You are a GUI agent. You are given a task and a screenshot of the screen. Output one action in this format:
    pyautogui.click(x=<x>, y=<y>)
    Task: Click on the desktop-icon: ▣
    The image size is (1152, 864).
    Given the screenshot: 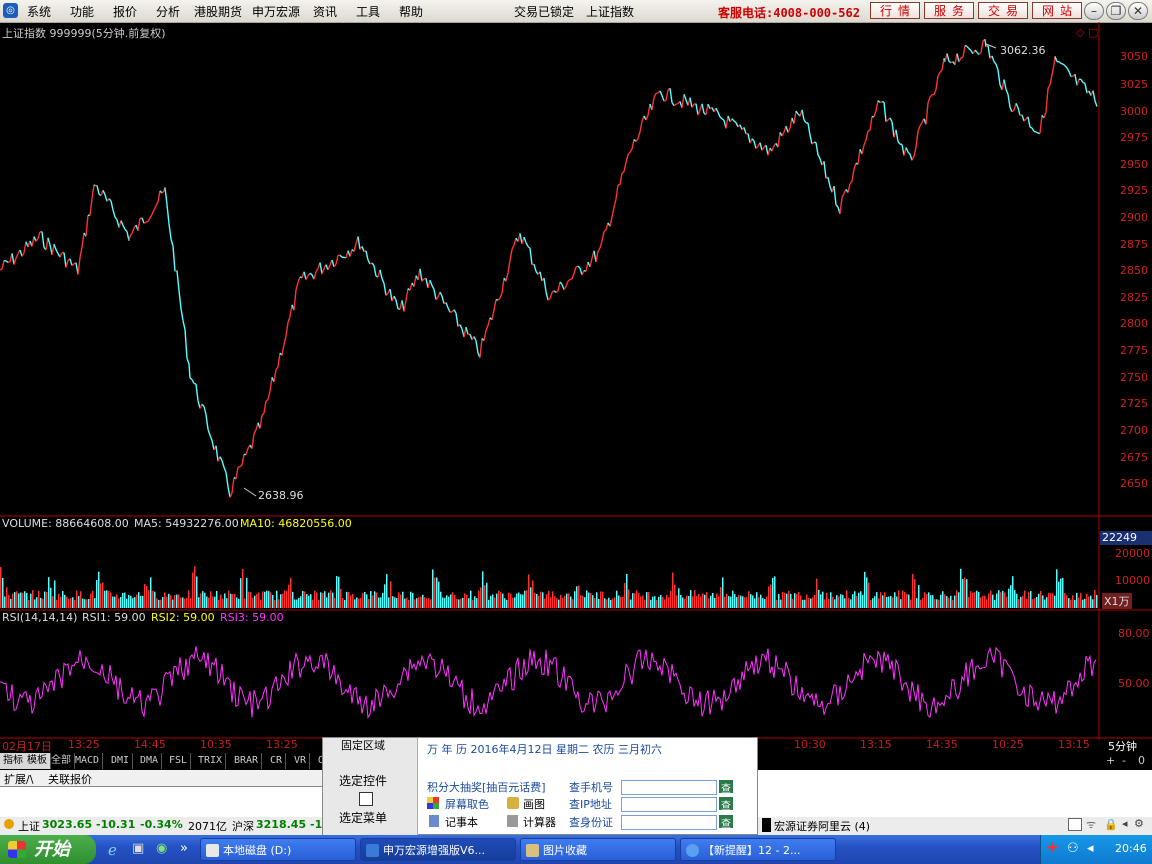 What is the action you would take?
    pyautogui.click(x=138, y=848)
    